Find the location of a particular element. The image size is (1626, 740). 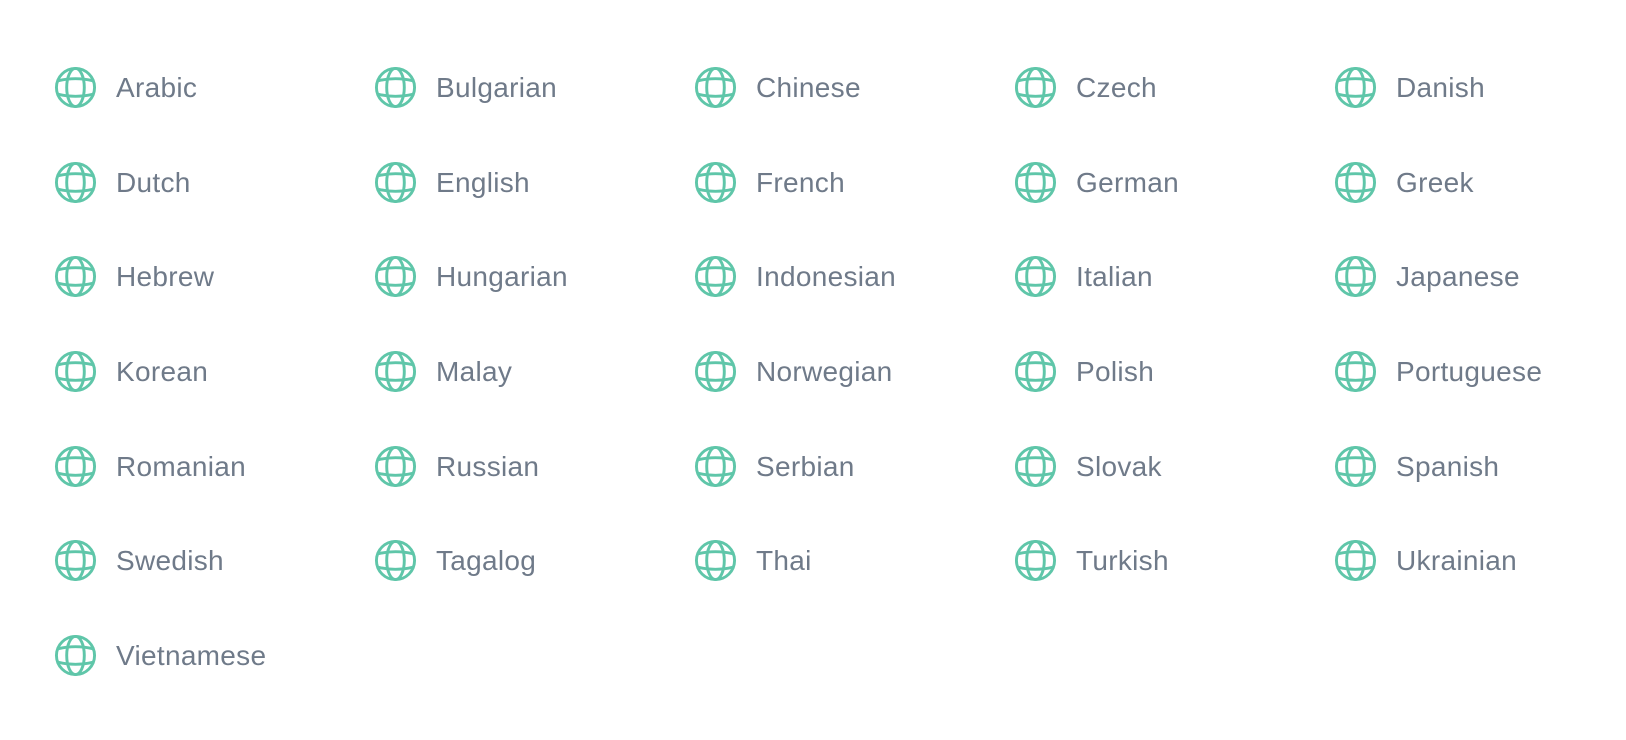

language-label: Korean is located at coordinates (162, 372).